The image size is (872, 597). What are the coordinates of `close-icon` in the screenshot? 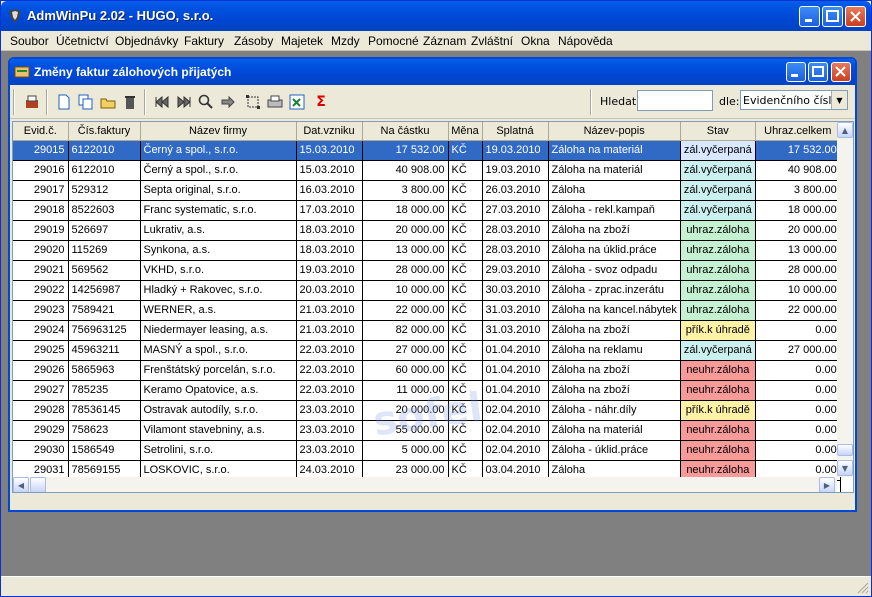 It's located at (855, 16).